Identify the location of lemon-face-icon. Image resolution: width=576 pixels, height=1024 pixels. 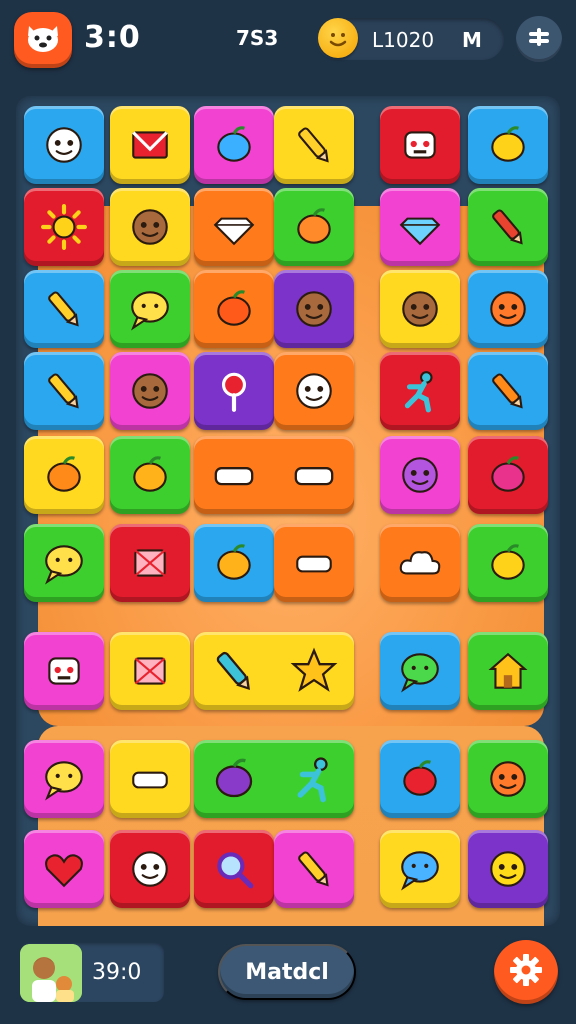
(508, 869).